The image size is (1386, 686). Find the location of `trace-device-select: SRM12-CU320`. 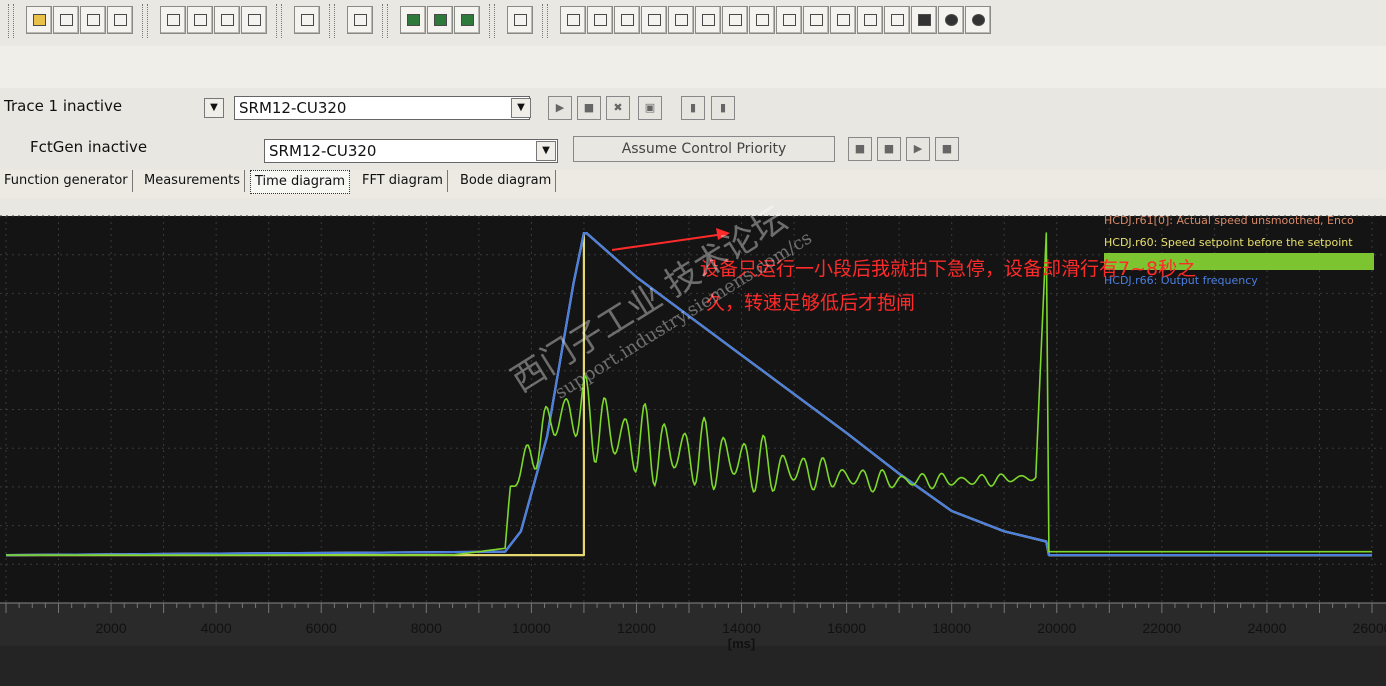

trace-device-select: SRM12-CU320 is located at coordinates (382, 108).